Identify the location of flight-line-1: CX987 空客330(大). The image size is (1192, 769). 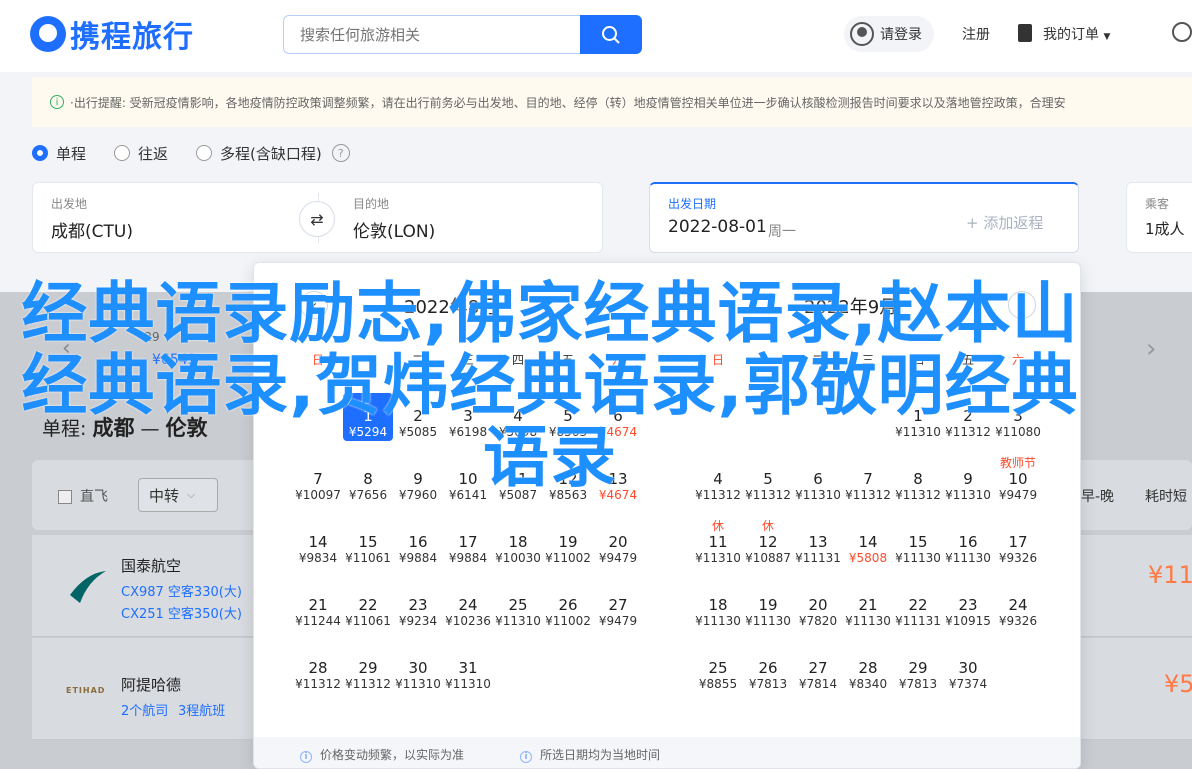
(181, 590).